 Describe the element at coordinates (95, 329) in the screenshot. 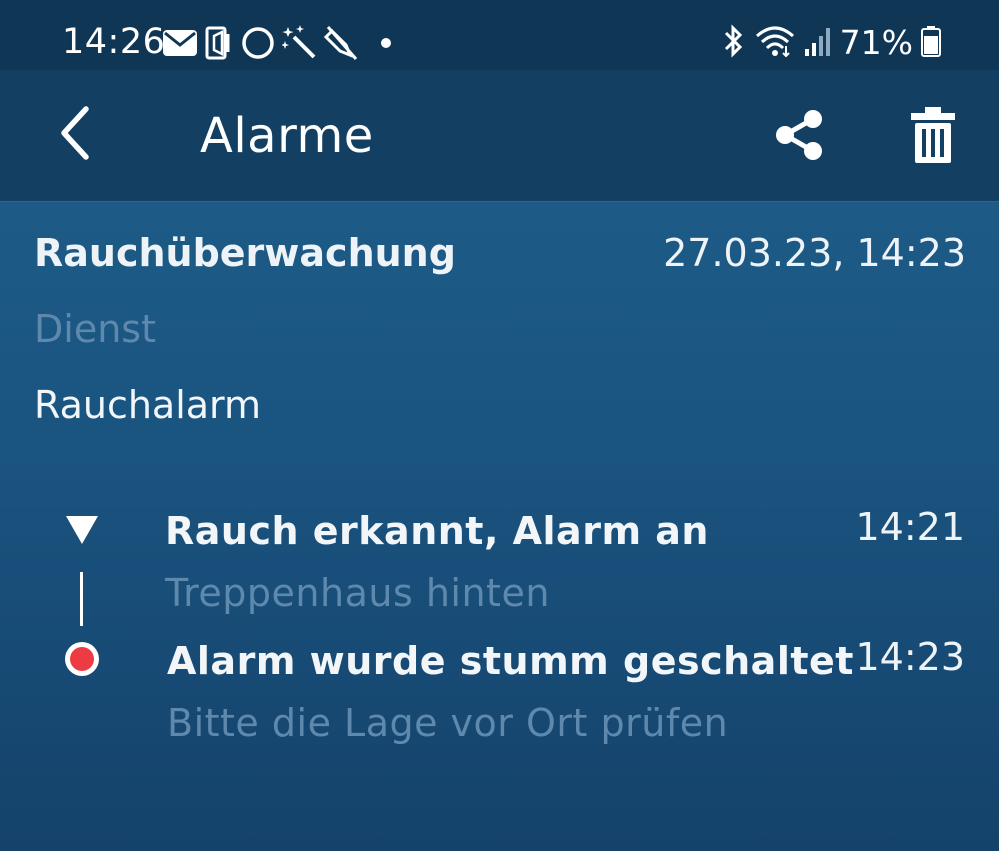

I see `alarm-service-label: Dienst` at that location.